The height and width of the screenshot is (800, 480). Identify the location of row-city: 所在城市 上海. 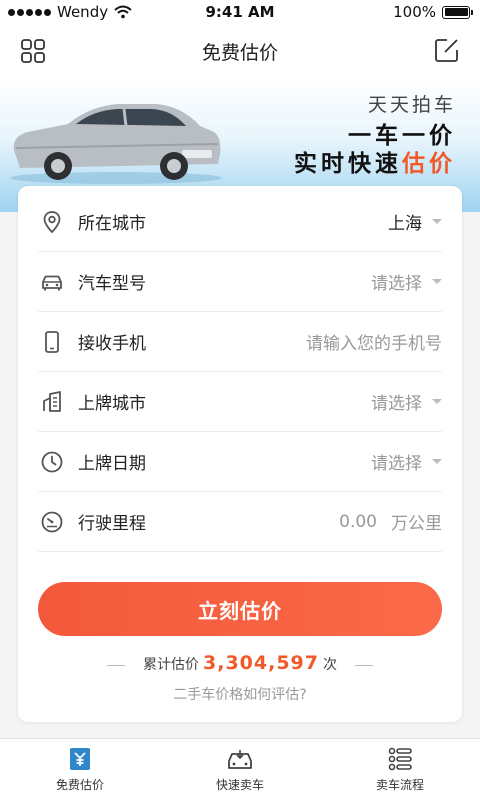
(240, 222).